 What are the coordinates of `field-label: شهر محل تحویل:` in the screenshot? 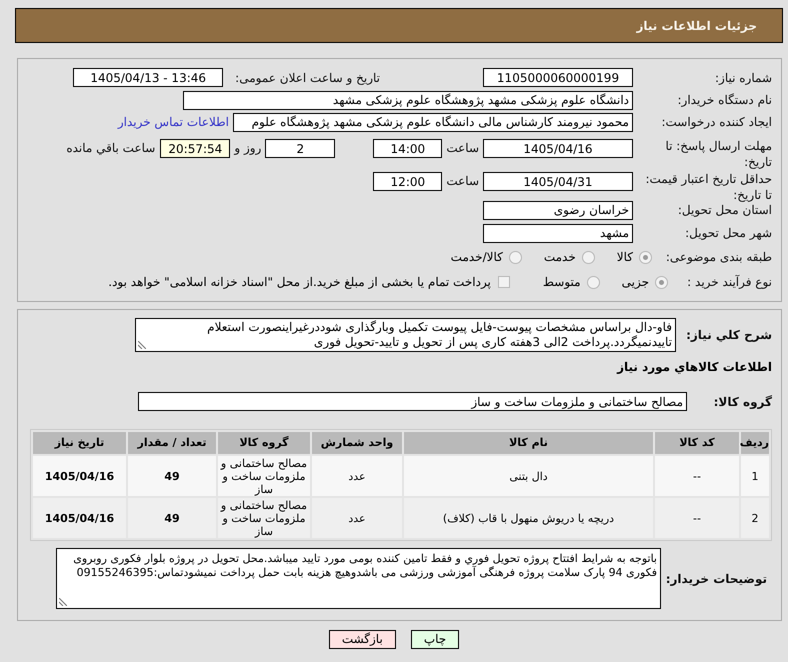 It's located at (728, 233).